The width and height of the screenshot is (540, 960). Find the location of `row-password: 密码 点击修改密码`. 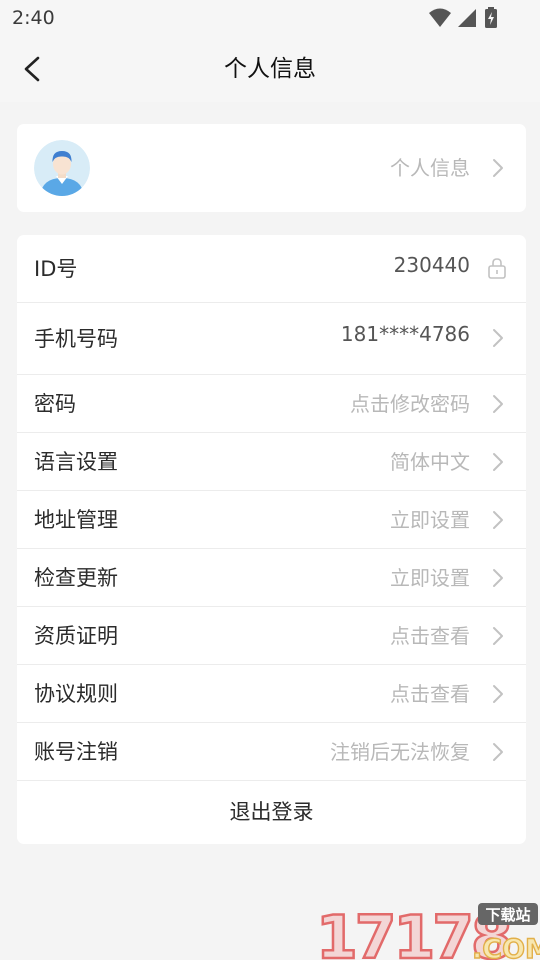

row-password: 密码 点击修改密码 is located at coordinates (271, 404).